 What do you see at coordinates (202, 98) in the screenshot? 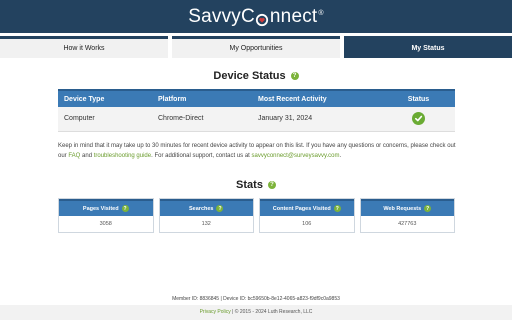
I see `col-platform: Platform` at bounding box center [202, 98].